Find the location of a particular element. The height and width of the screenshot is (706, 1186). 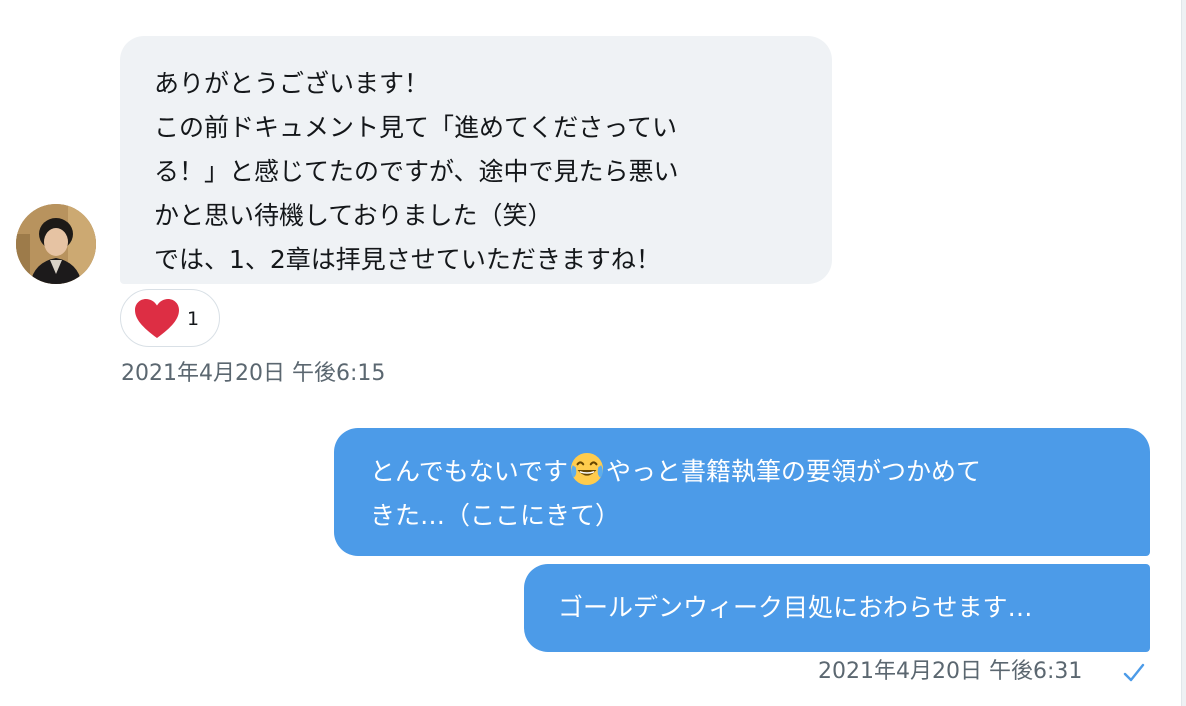

sent-message-bubble: とんでもないです やっと書籍執筆の要領がつかめて きた…（ここにきて） is located at coordinates (742, 492).